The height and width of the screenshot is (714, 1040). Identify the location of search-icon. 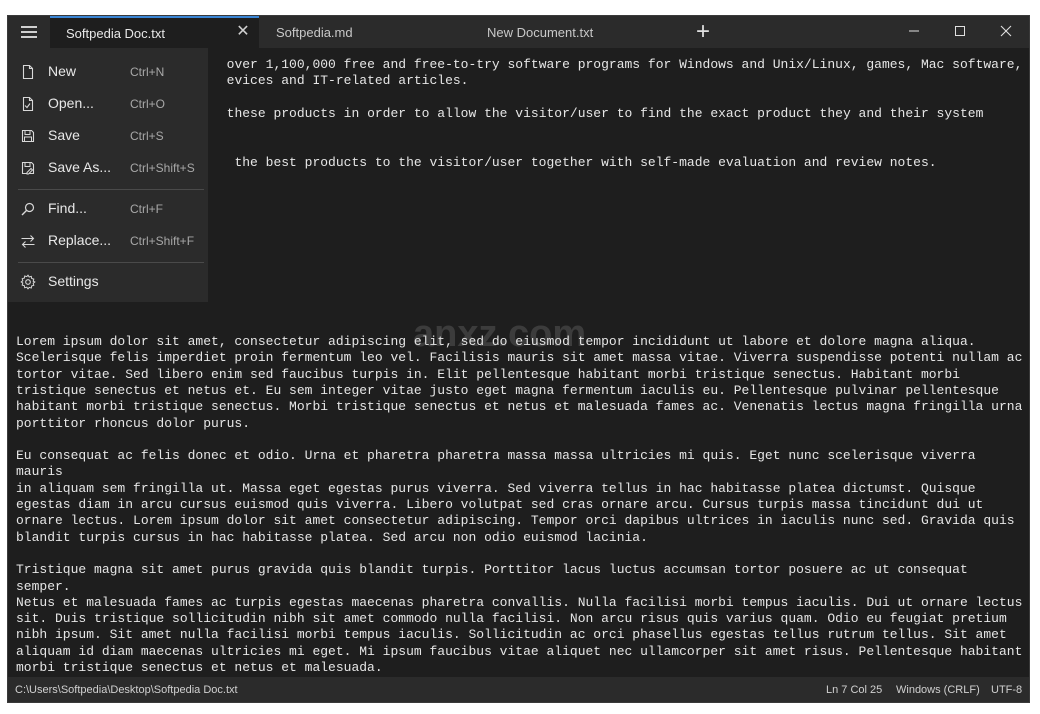
(28, 209).